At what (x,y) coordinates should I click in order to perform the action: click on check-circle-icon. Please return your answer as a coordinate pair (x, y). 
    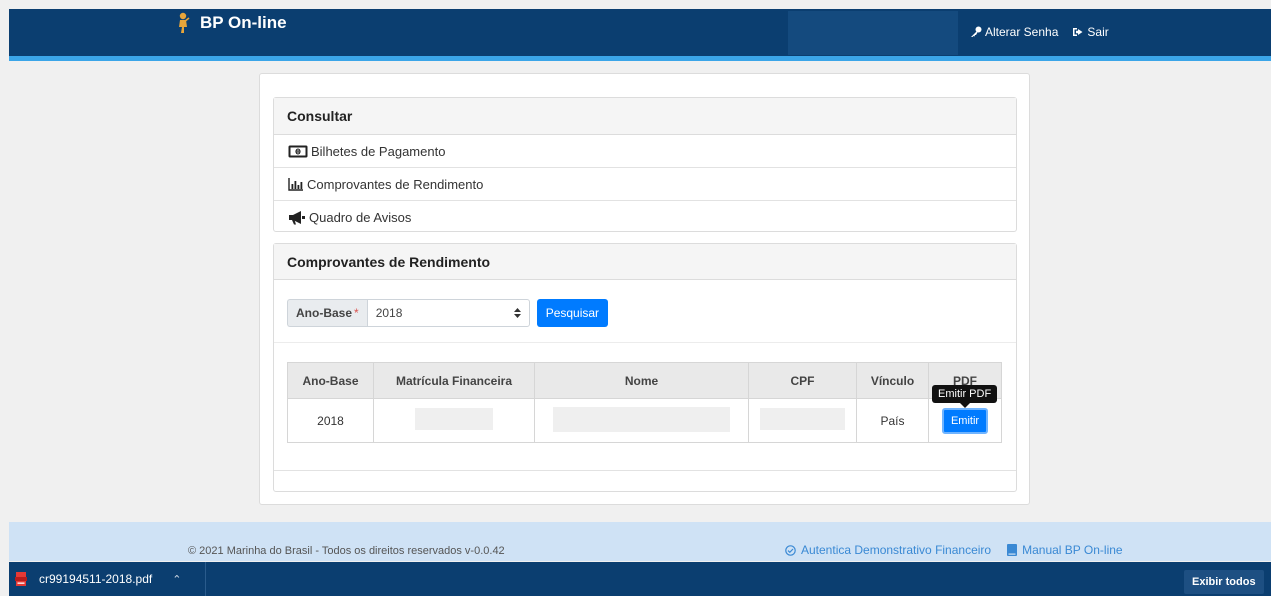
    Looking at the image, I should click on (790, 550).